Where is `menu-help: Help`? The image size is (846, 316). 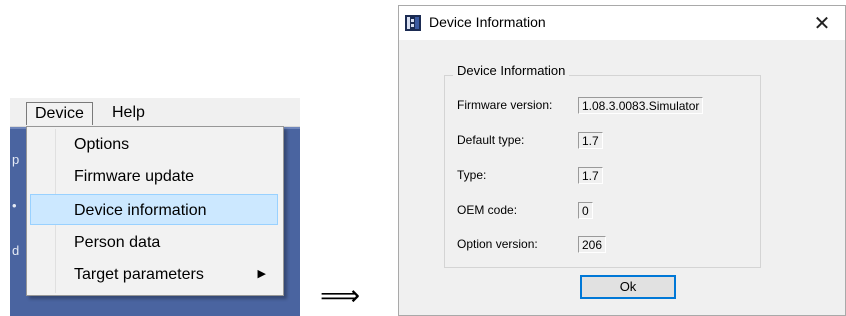
menu-help: Help is located at coordinates (128, 113).